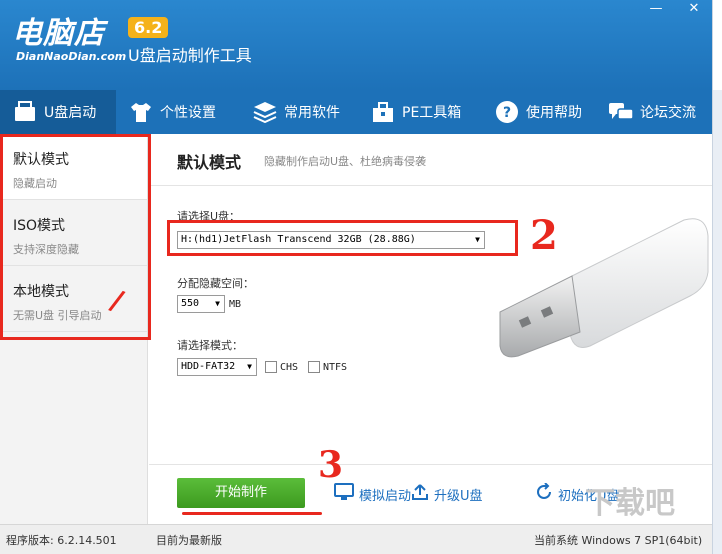  I want to click on partition-size-select: 550 ▼, so click(201, 304).